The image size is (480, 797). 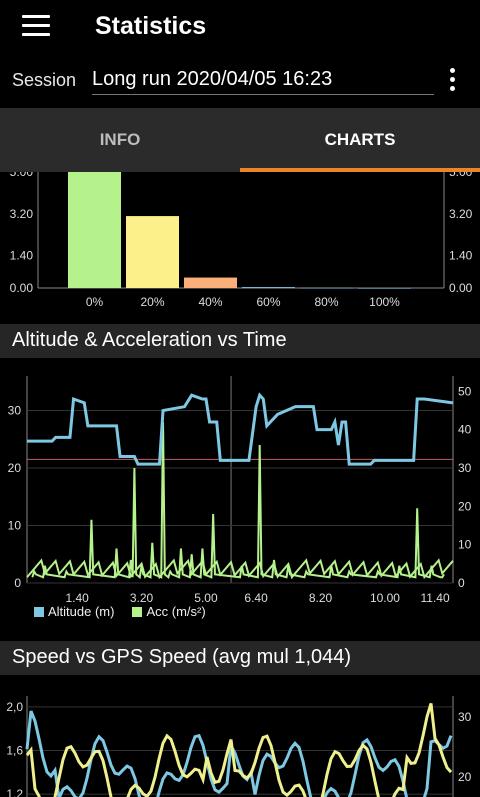 I want to click on x-tick-label: 3.20, so click(x=142, y=598).